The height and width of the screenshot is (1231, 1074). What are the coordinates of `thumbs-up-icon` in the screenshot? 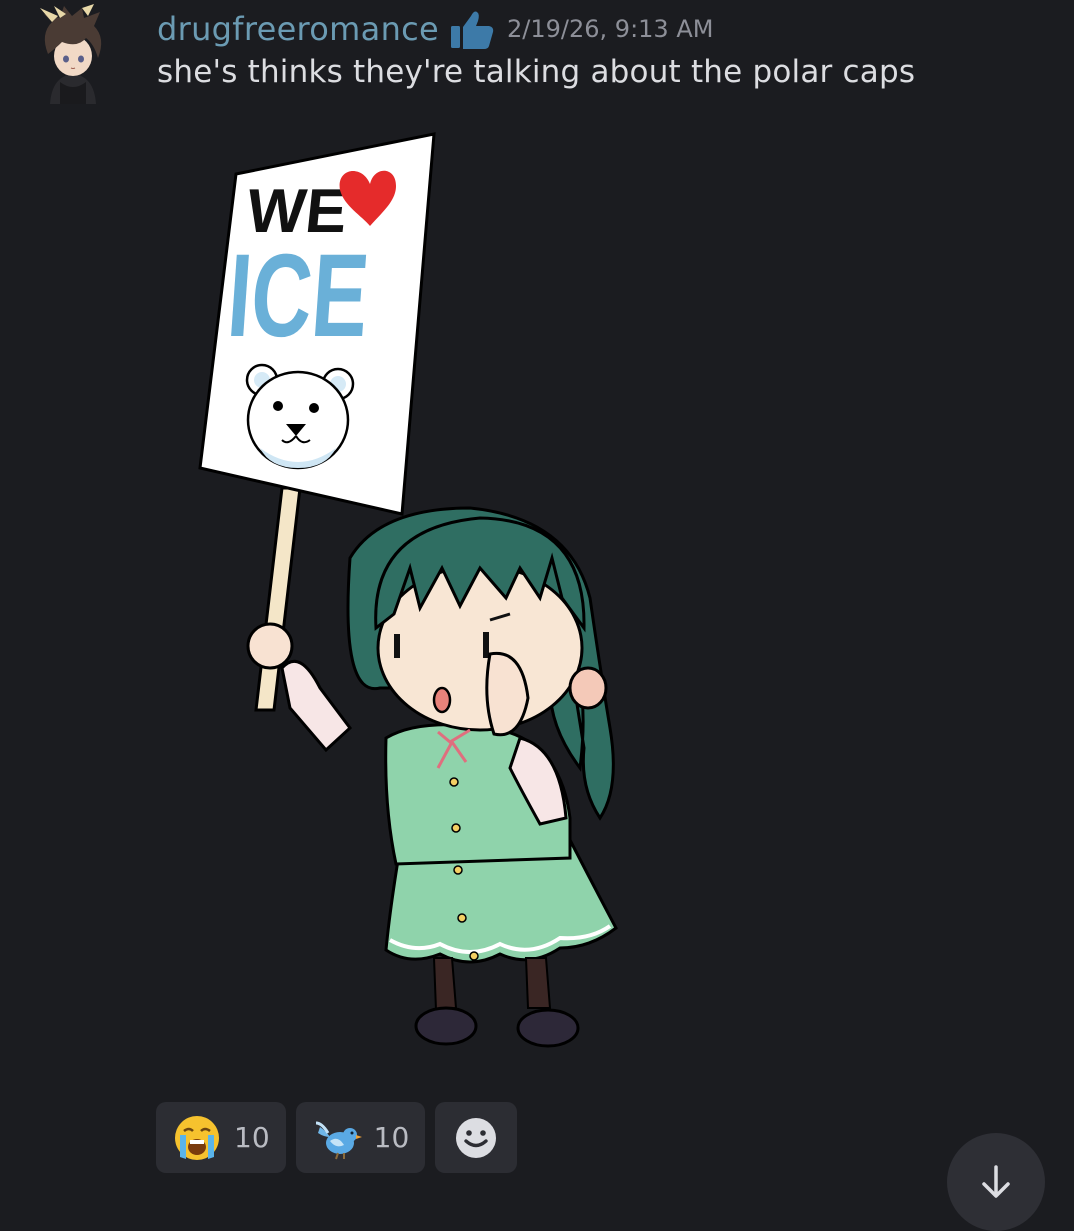 It's located at (472, 29).